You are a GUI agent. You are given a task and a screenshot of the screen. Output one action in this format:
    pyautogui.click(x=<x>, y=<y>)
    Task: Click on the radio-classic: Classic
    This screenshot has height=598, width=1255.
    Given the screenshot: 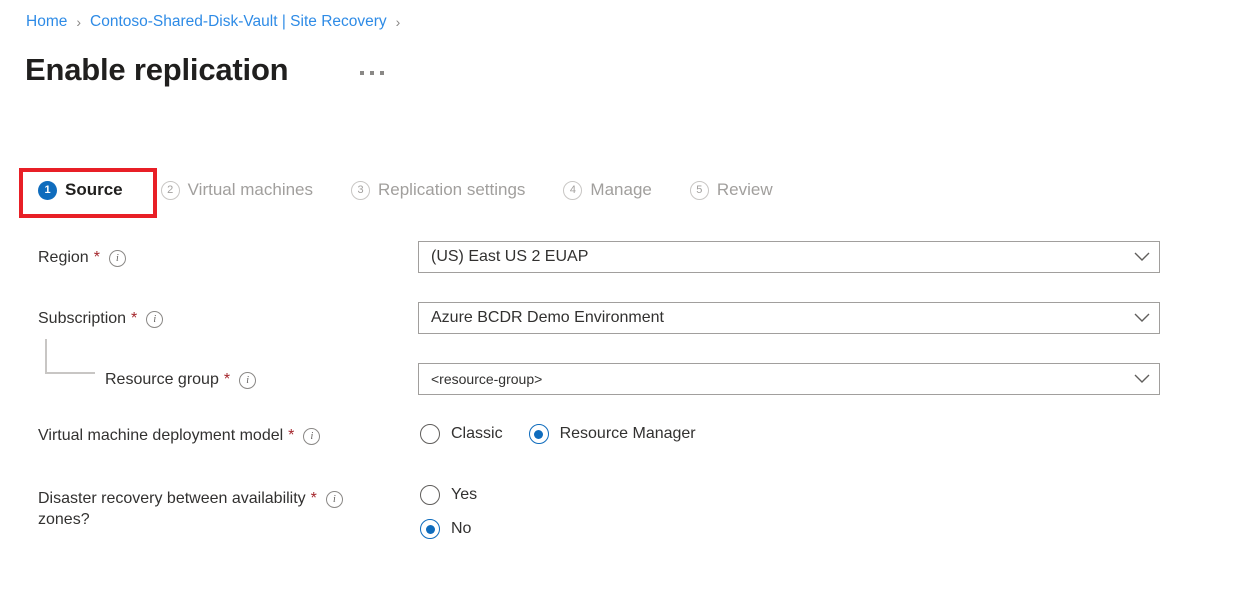 What is the action you would take?
    pyautogui.click(x=461, y=434)
    